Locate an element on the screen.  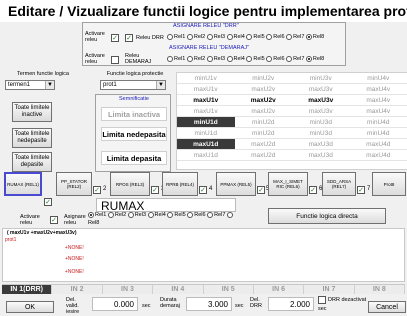
drr-radio-rel5: Rel5 is located at coordinates (255, 37).